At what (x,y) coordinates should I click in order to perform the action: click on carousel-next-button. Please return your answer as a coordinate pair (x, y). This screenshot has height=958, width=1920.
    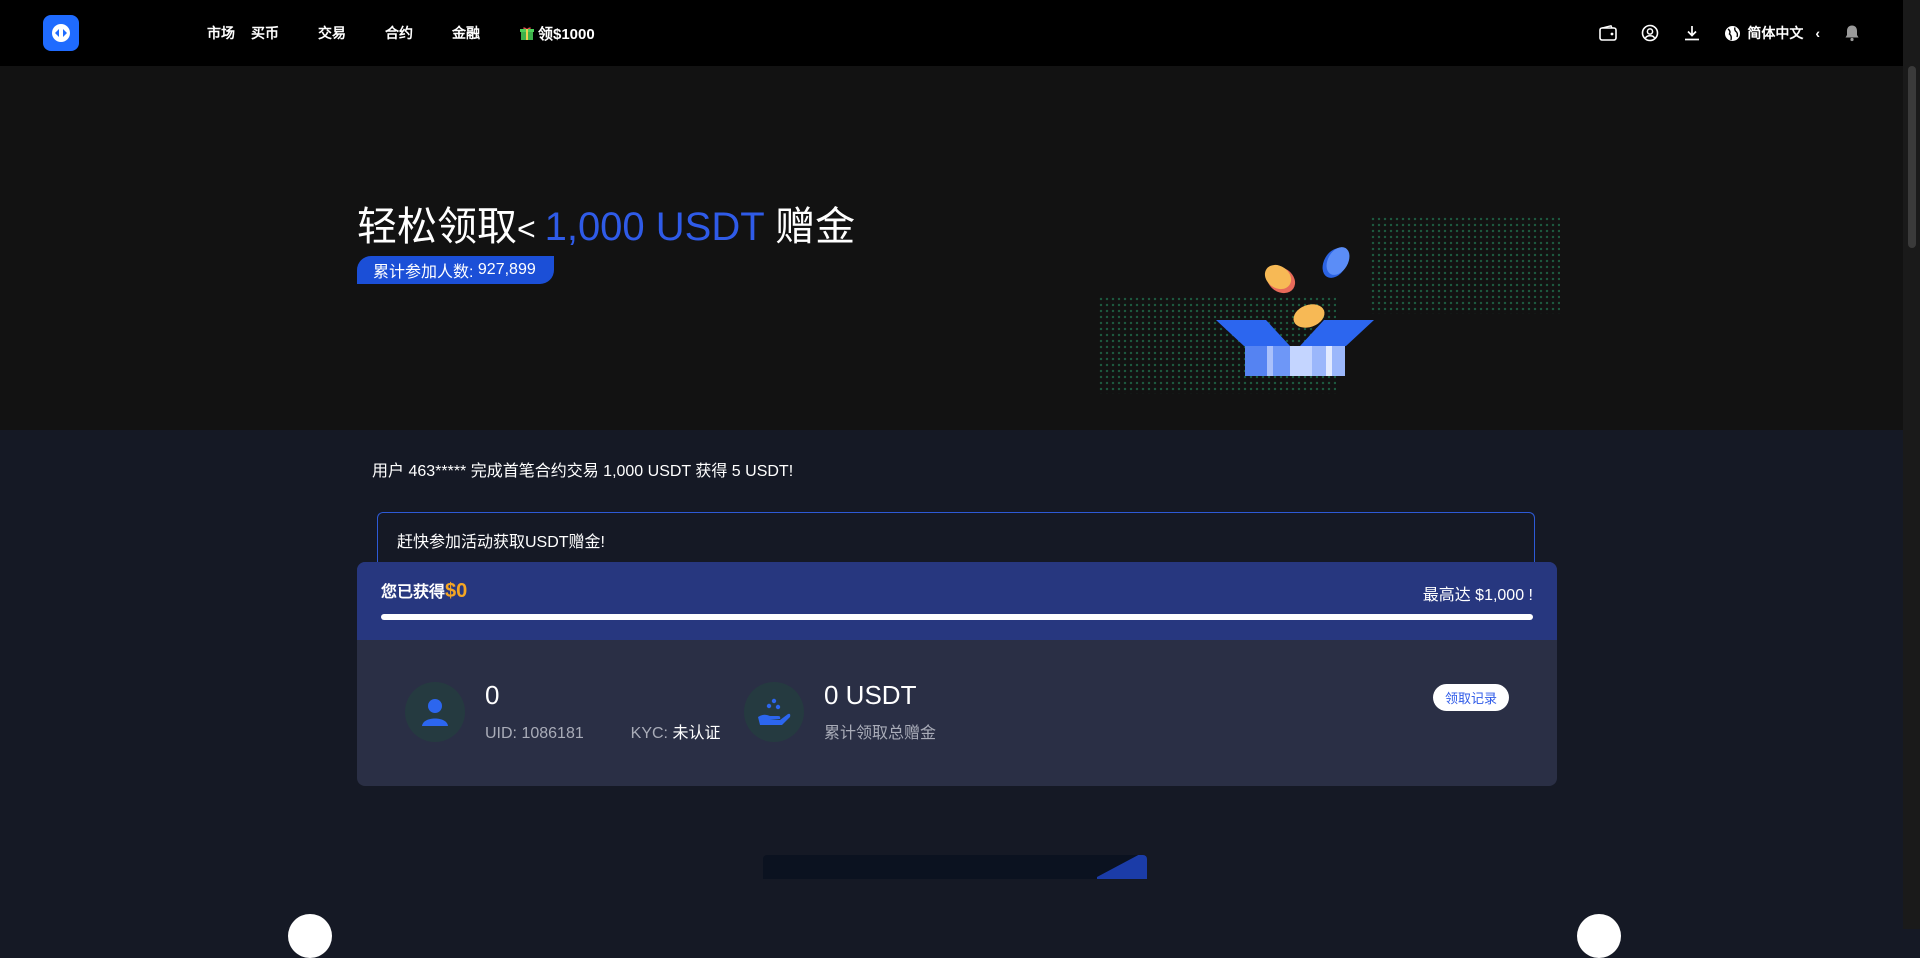
    Looking at the image, I should click on (1599, 936).